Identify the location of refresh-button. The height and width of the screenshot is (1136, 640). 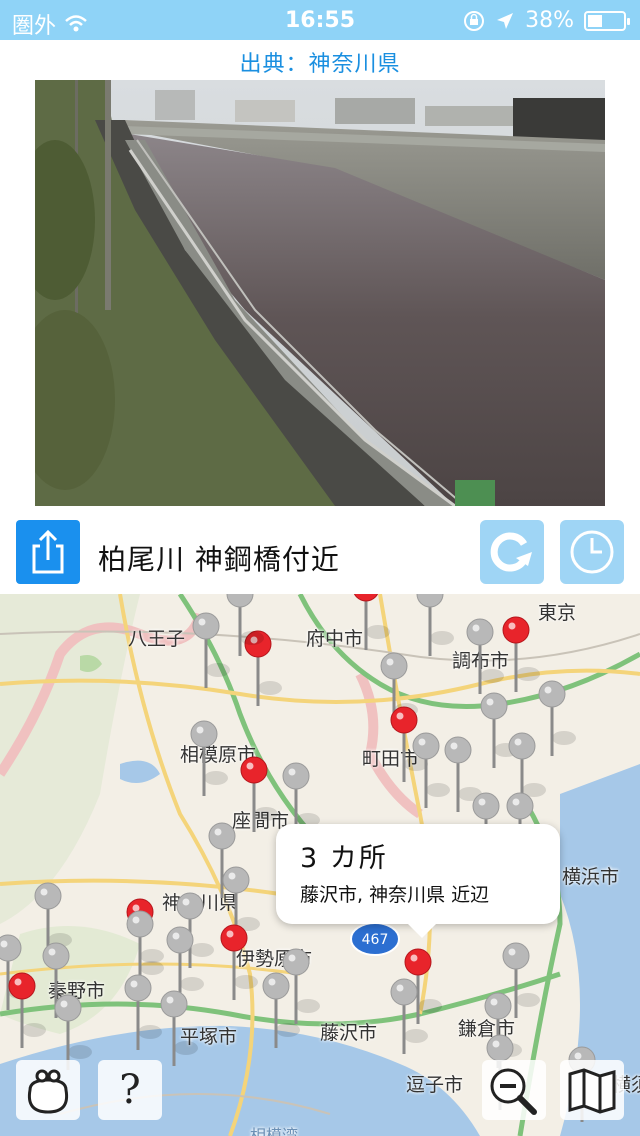
(512, 552).